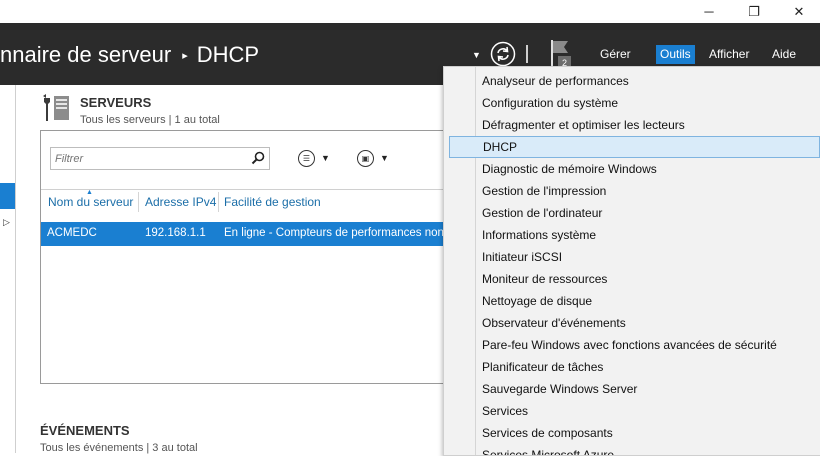  What do you see at coordinates (798, 11) in the screenshot?
I see `close-button: ✕` at bounding box center [798, 11].